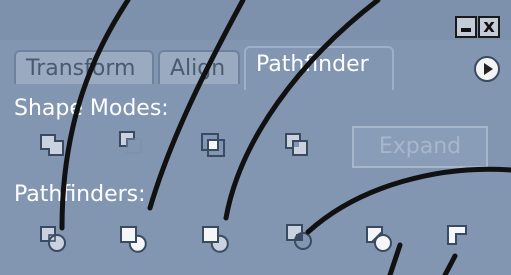  I want to click on expand-button: Expand, so click(420, 147).